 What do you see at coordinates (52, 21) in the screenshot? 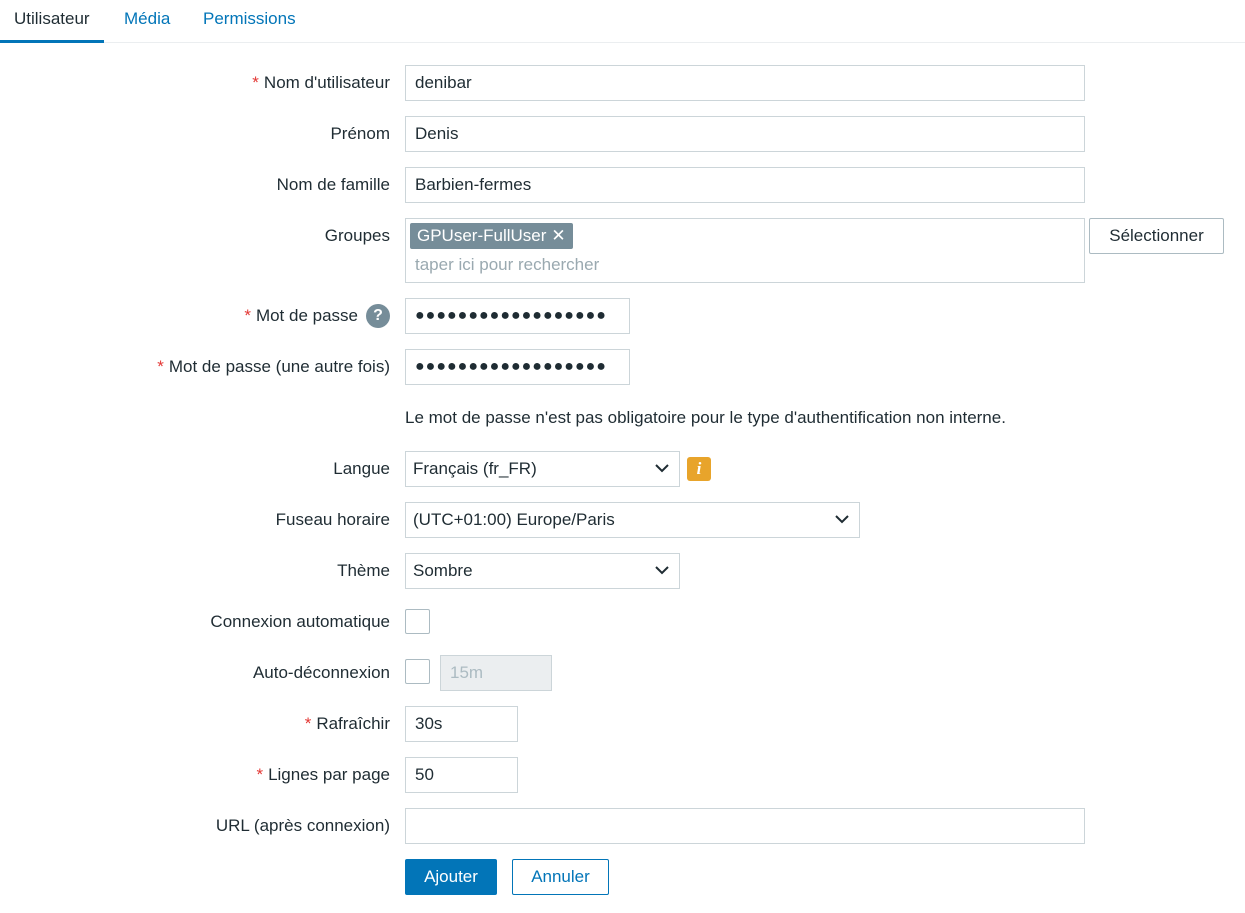
I see `tab-user: Utilisateur` at bounding box center [52, 21].